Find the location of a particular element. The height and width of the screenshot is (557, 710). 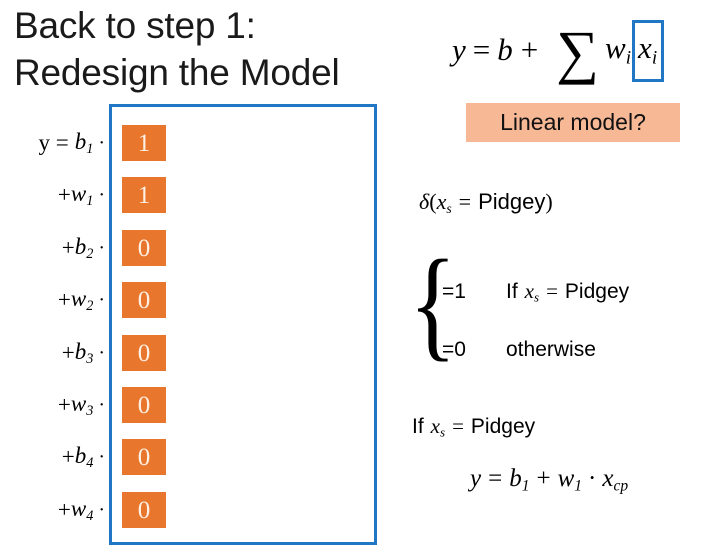

linear-model-callout: Linear model? is located at coordinates (573, 122).